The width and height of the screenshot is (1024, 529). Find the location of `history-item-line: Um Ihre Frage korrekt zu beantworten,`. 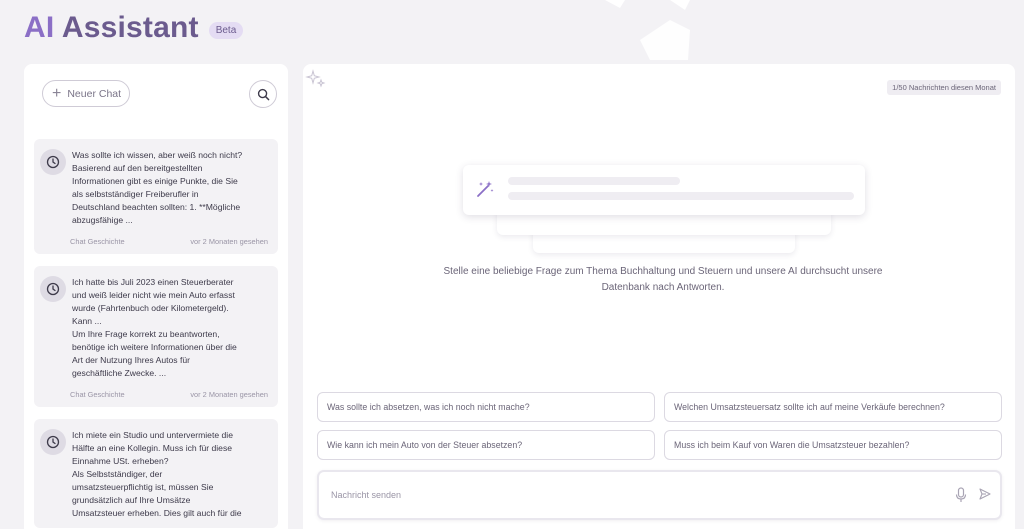

history-item-line: Um Ihre Frage korrekt zu beantworten, is located at coordinates (146, 334).